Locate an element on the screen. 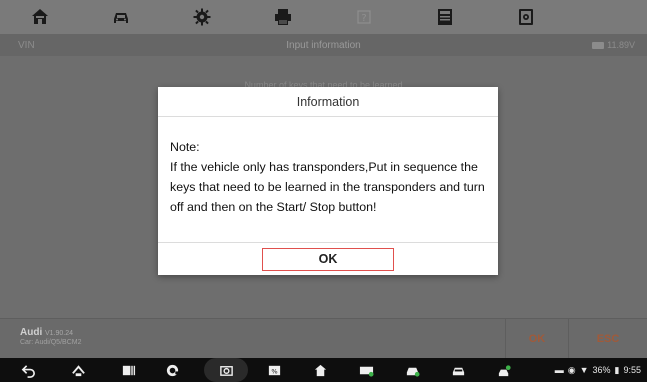 This screenshot has height=382, width=647. car-icon is located at coordinates (458, 371).